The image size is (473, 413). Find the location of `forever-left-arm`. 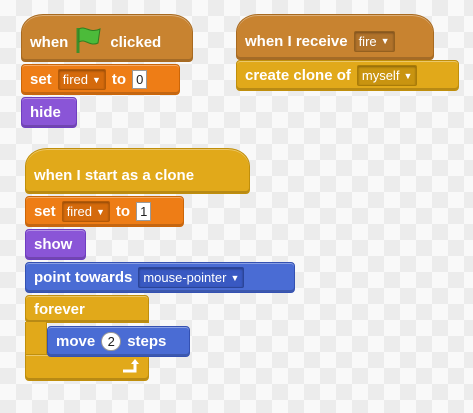

forever-left-arm is located at coordinates (36, 339).